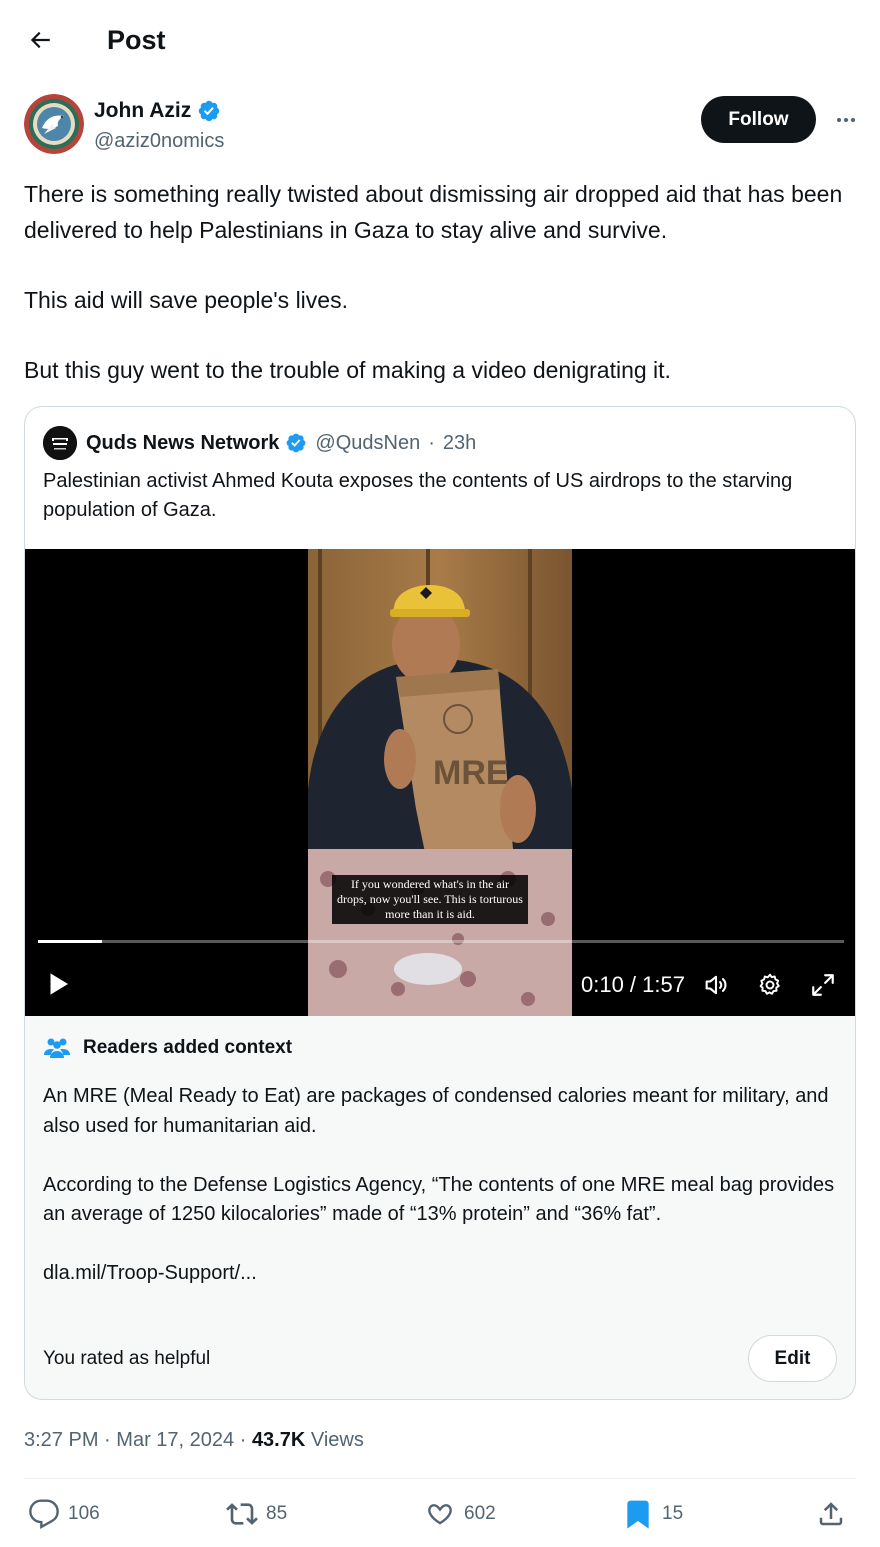  Describe the element at coordinates (460, 1514) in the screenshot. I see `like-button: 602` at that location.